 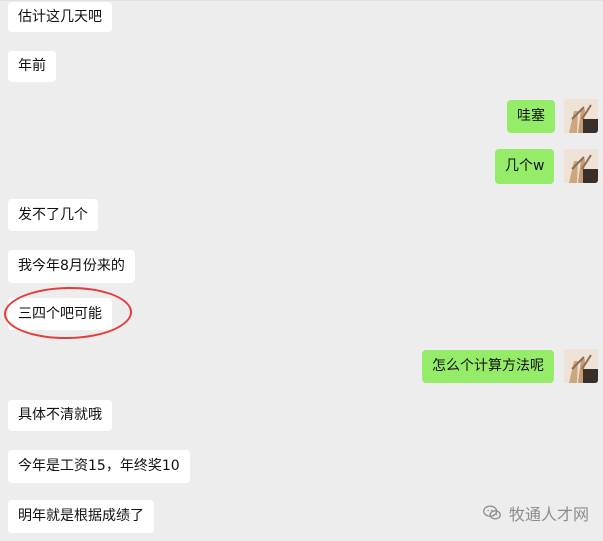 I want to click on message-text: 今年是工资15，年终奖10, so click(x=99, y=466).